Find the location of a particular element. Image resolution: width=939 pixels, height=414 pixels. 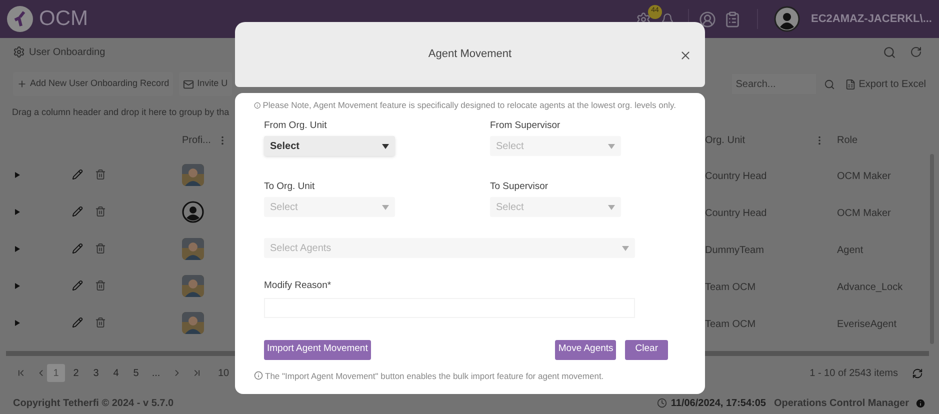

field-label: To Supervisor is located at coordinates (520, 187).